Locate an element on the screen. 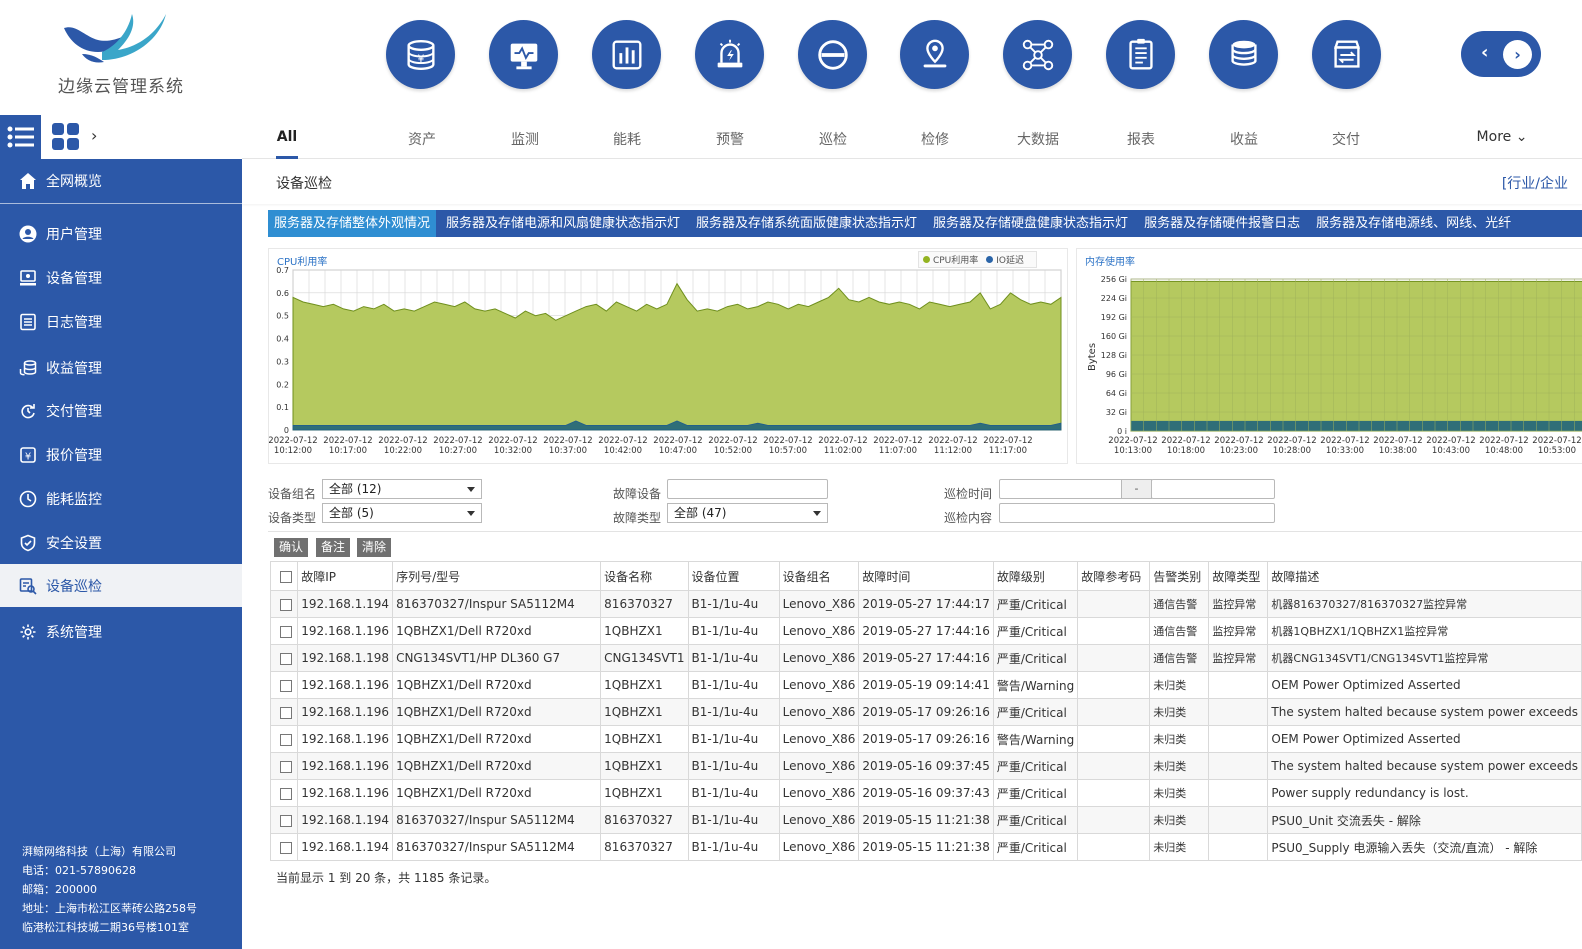 Image resolution: width=1582 pixels, height=949 pixels. sidebar-item-system: 系统管理 is located at coordinates (121, 631).